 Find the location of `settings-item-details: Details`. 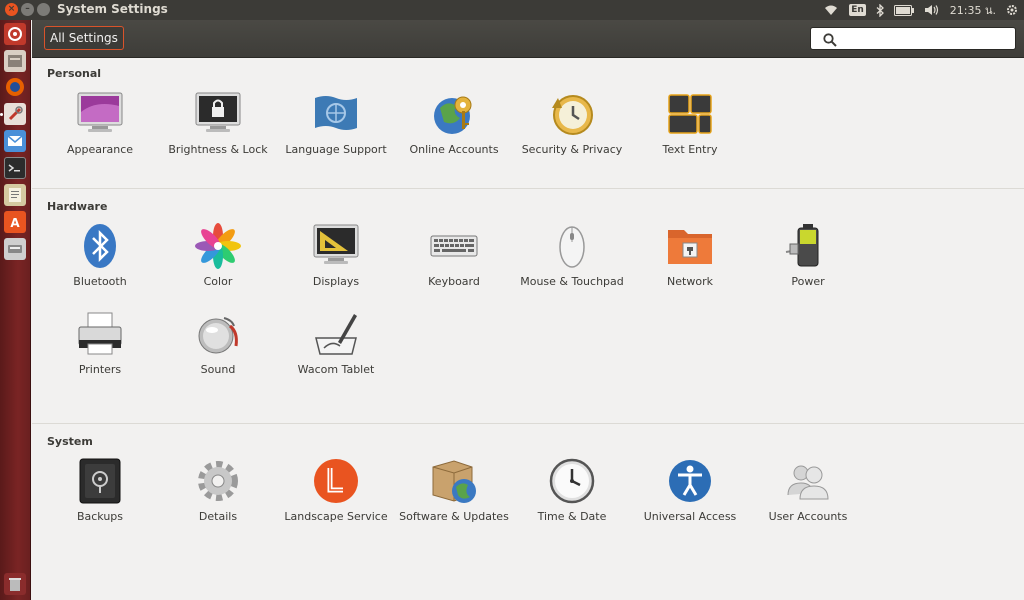

settings-item-details: Details is located at coordinates (218, 490).